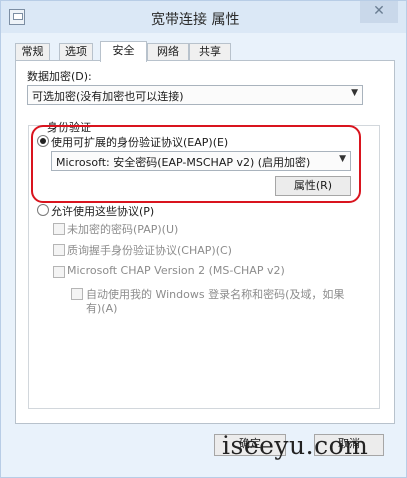  What do you see at coordinates (140, 142) in the screenshot?
I see `eap-radio-label: 使用可扩展的身份验证协议(EAP)(E)` at bounding box center [140, 142].